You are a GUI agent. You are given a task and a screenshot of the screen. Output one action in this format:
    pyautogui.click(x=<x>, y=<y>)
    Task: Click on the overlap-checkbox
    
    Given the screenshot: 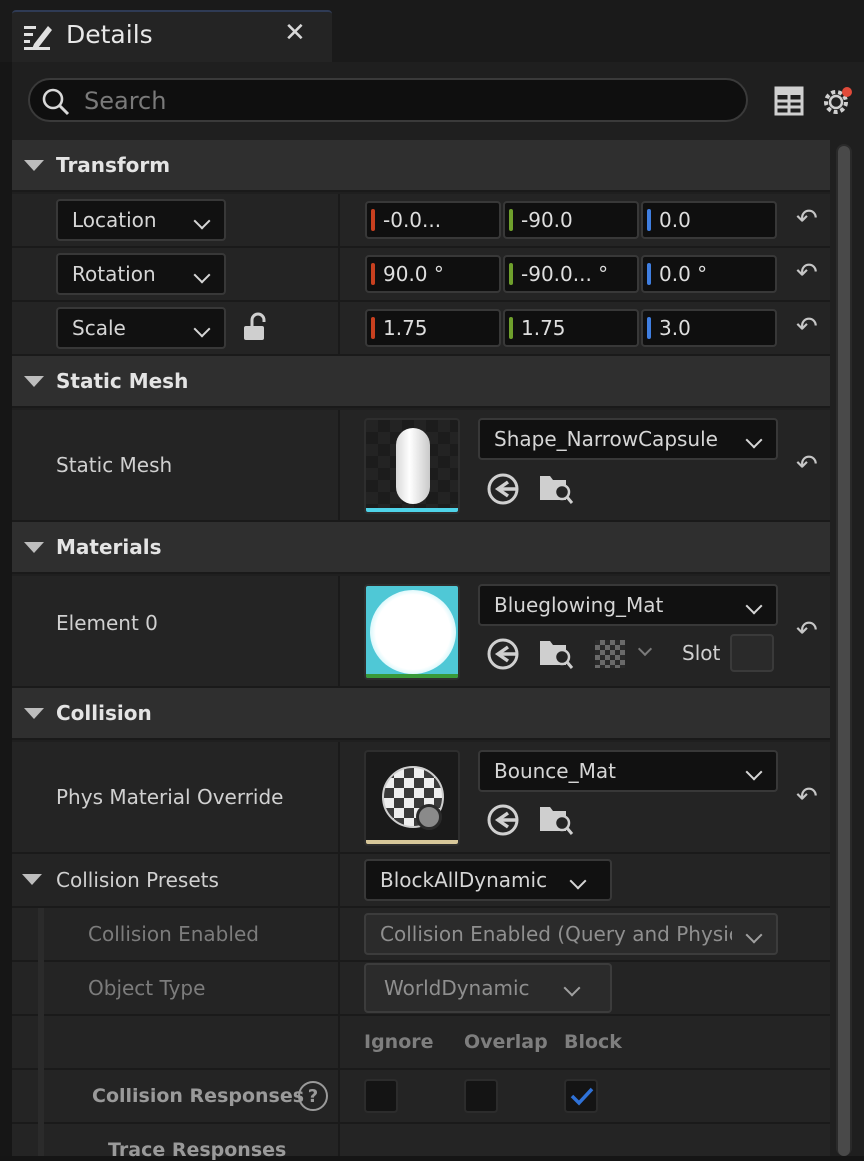 What is the action you would take?
    pyautogui.click(x=481, y=1096)
    